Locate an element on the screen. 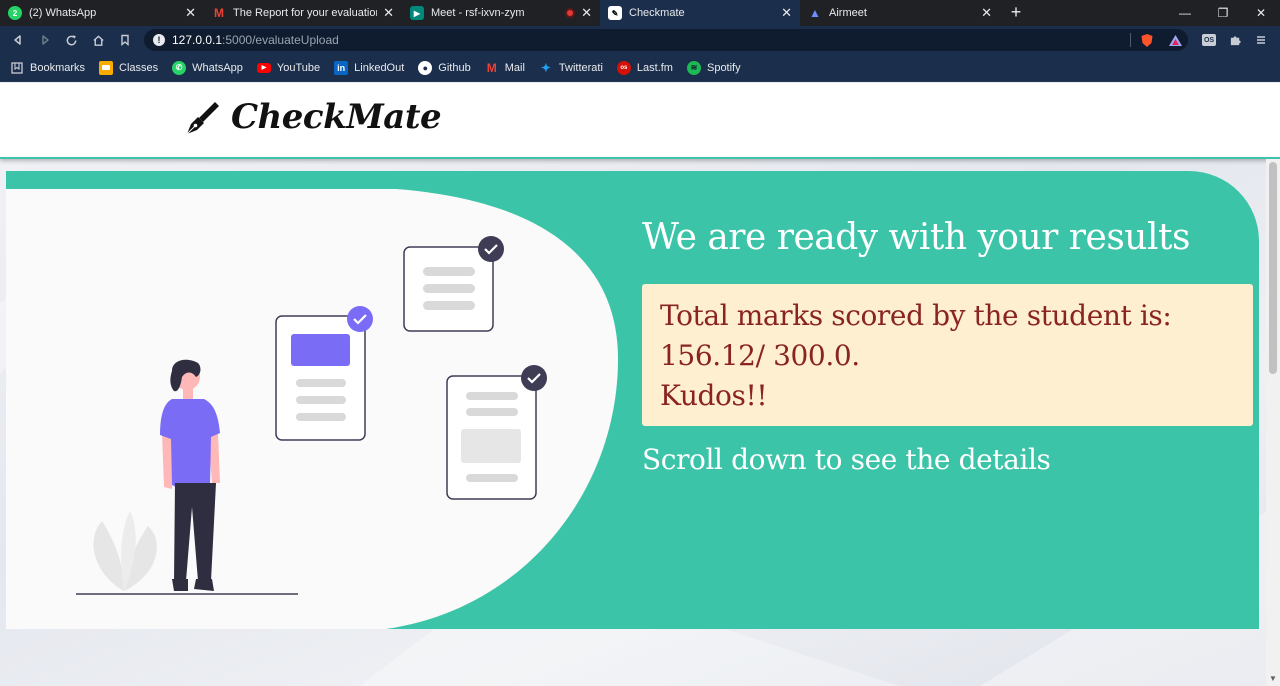 The width and height of the screenshot is (1280, 686). brave-rewards-button is located at coordinates (1175, 40).